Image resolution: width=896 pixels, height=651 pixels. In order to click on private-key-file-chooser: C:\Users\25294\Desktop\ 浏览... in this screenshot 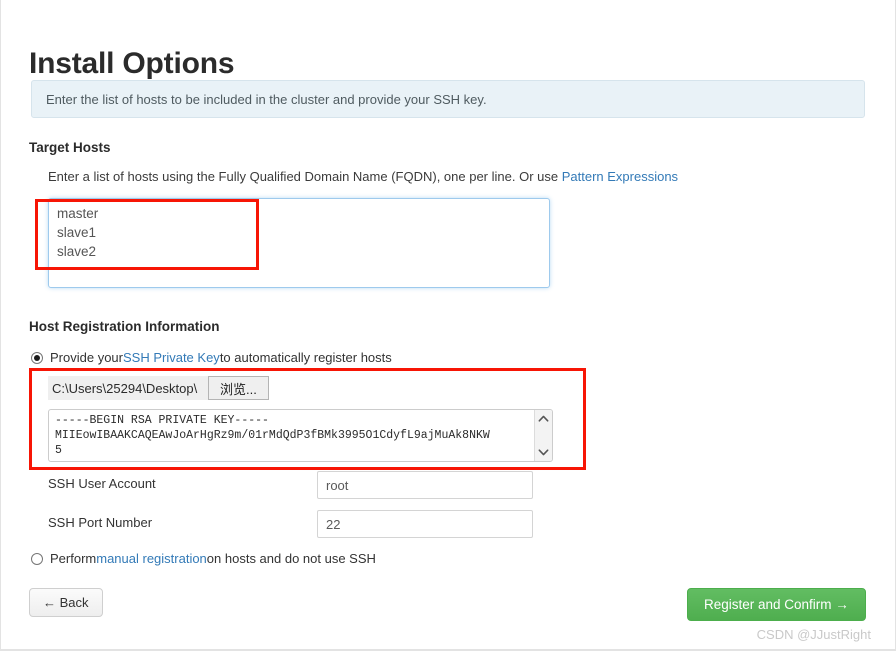, I will do `click(158, 388)`.